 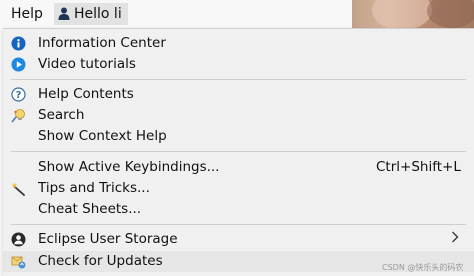 I want to click on menu-item-label: Eclipse User Storage, so click(x=108, y=239).